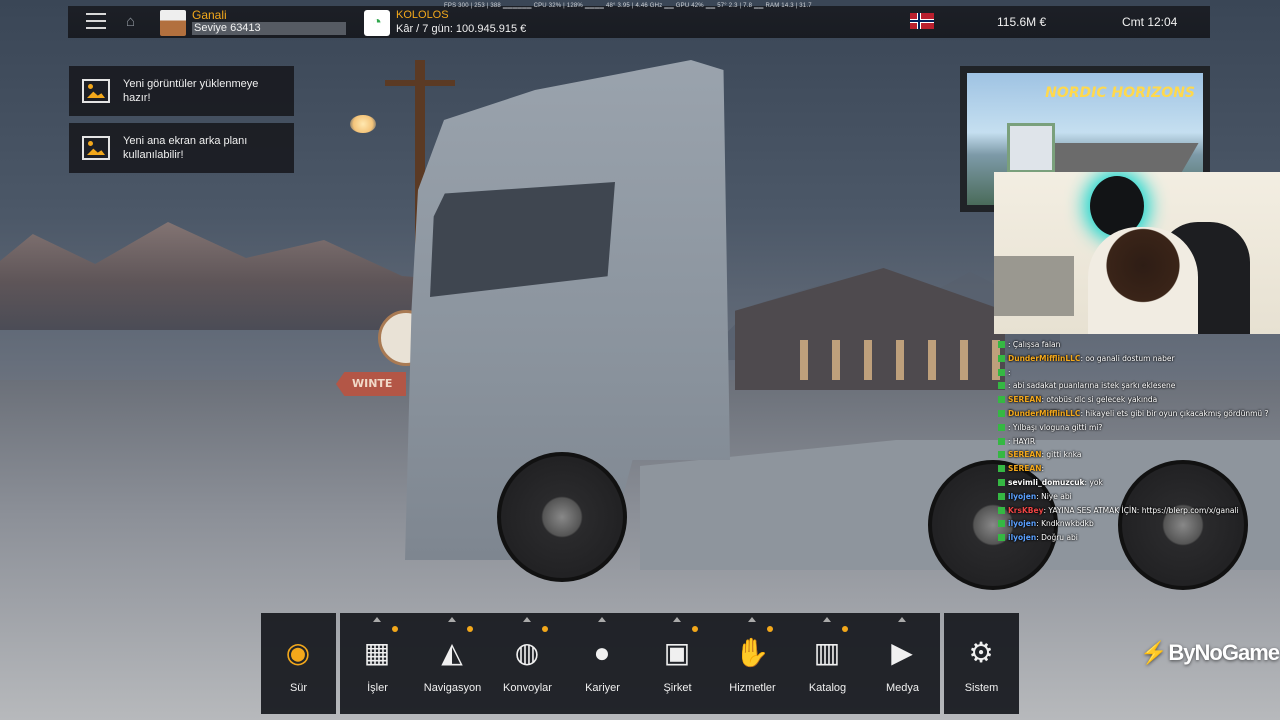  What do you see at coordinates (1120, 93) in the screenshot?
I see `banner-title: NORDIC HORIZONS` at bounding box center [1120, 93].